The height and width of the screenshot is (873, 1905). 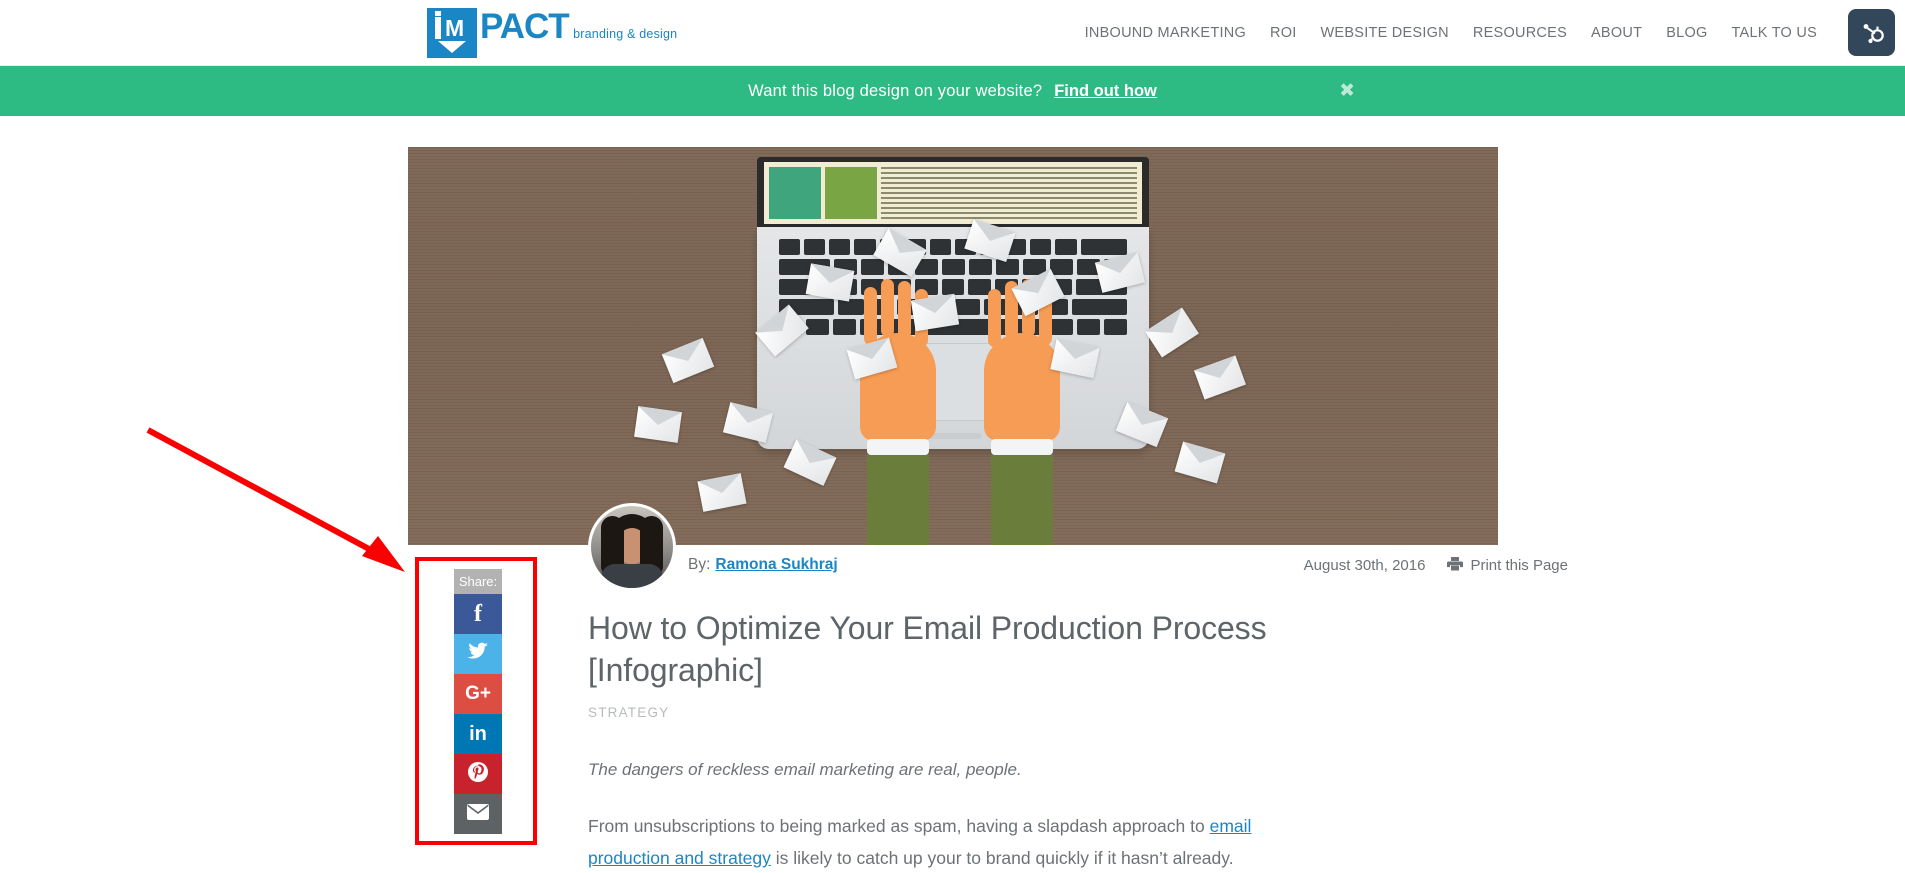 I want to click on post-date: August 30th, 2016, so click(x=1364, y=565).